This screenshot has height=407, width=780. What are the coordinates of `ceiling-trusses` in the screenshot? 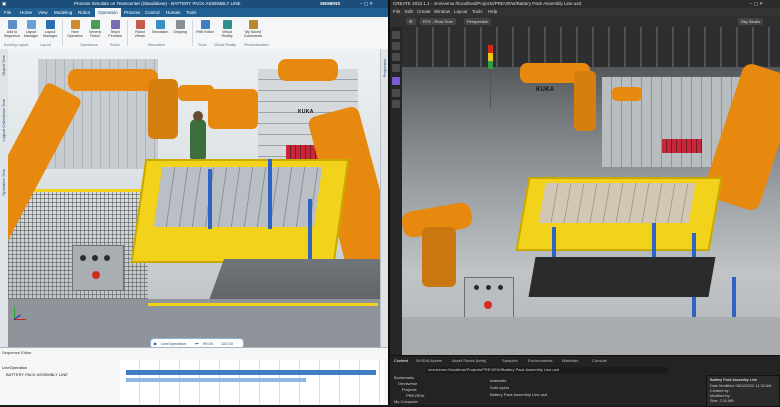 It's located at (591, 47).